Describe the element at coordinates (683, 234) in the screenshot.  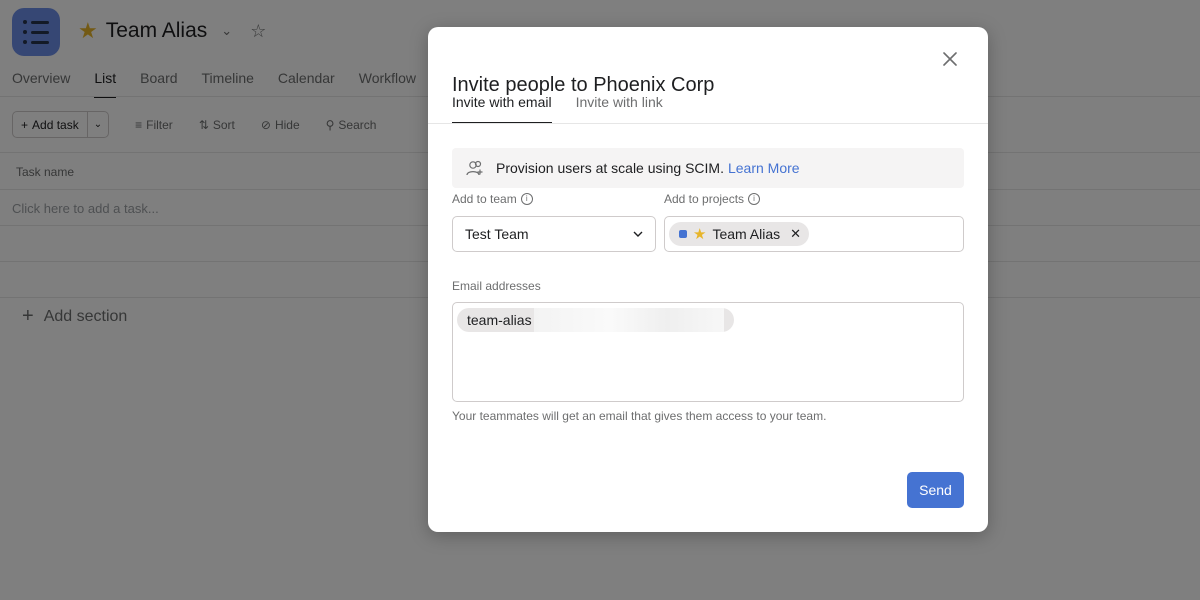
I see `project-color-square` at that location.